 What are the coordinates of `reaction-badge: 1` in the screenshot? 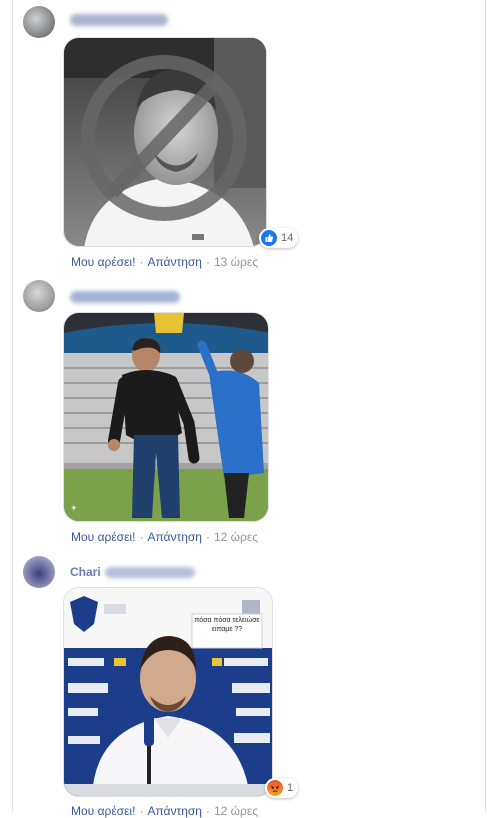 It's located at (282, 788).